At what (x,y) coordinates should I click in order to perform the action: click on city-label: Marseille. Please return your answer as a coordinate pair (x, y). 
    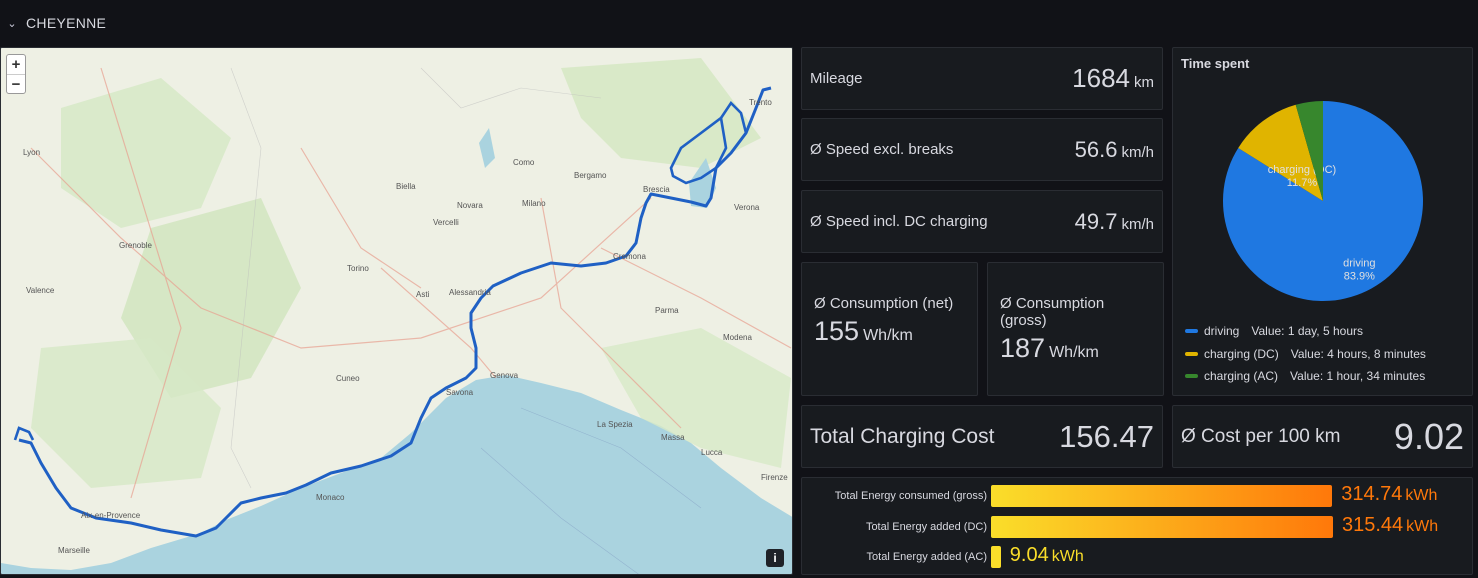
    Looking at the image, I should click on (74, 550).